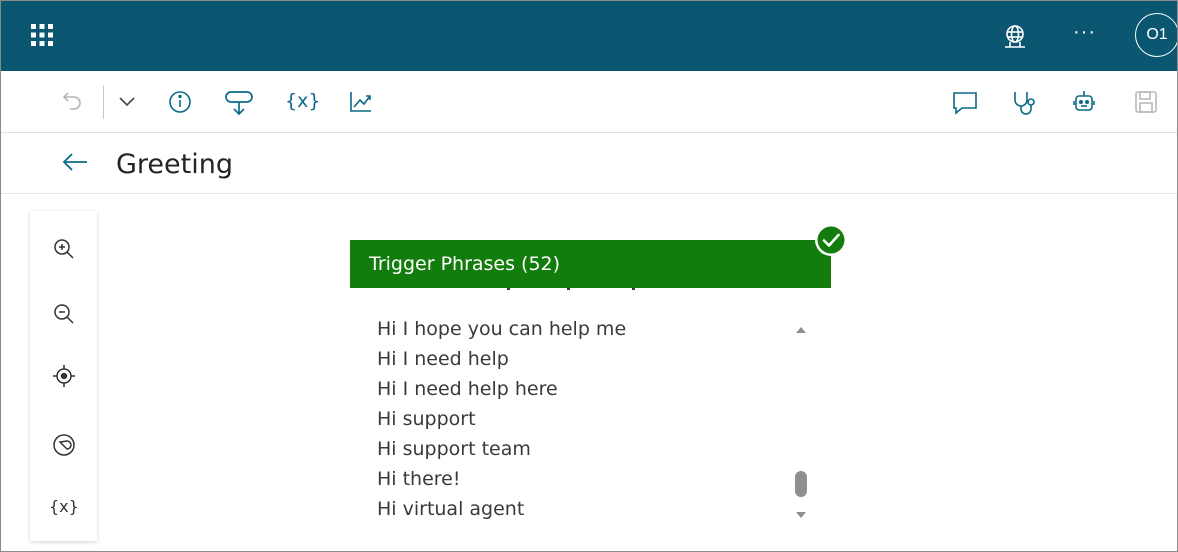  I want to click on list-item: Hi support, so click(426, 419).